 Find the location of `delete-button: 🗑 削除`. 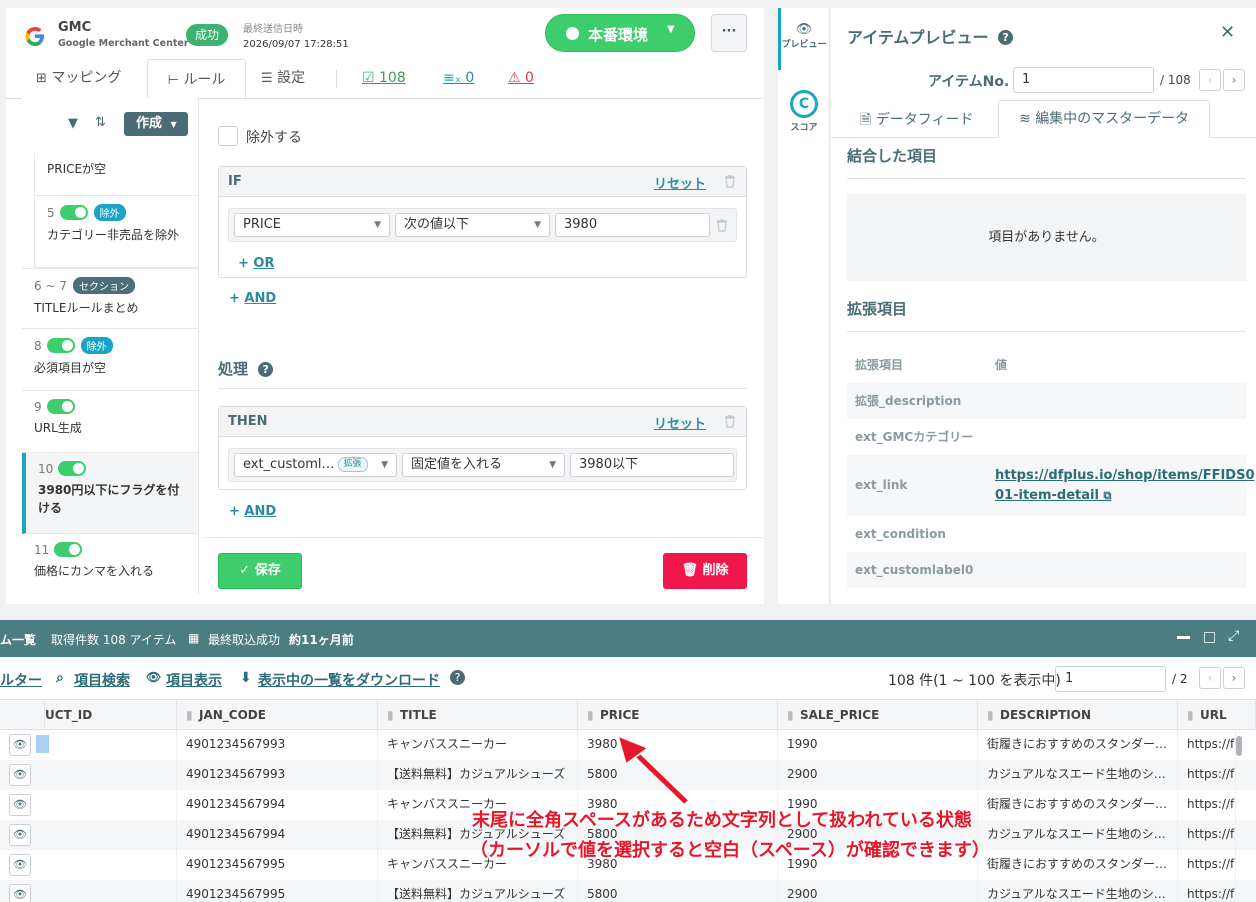

delete-button: 🗑 削除 is located at coordinates (705, 571).